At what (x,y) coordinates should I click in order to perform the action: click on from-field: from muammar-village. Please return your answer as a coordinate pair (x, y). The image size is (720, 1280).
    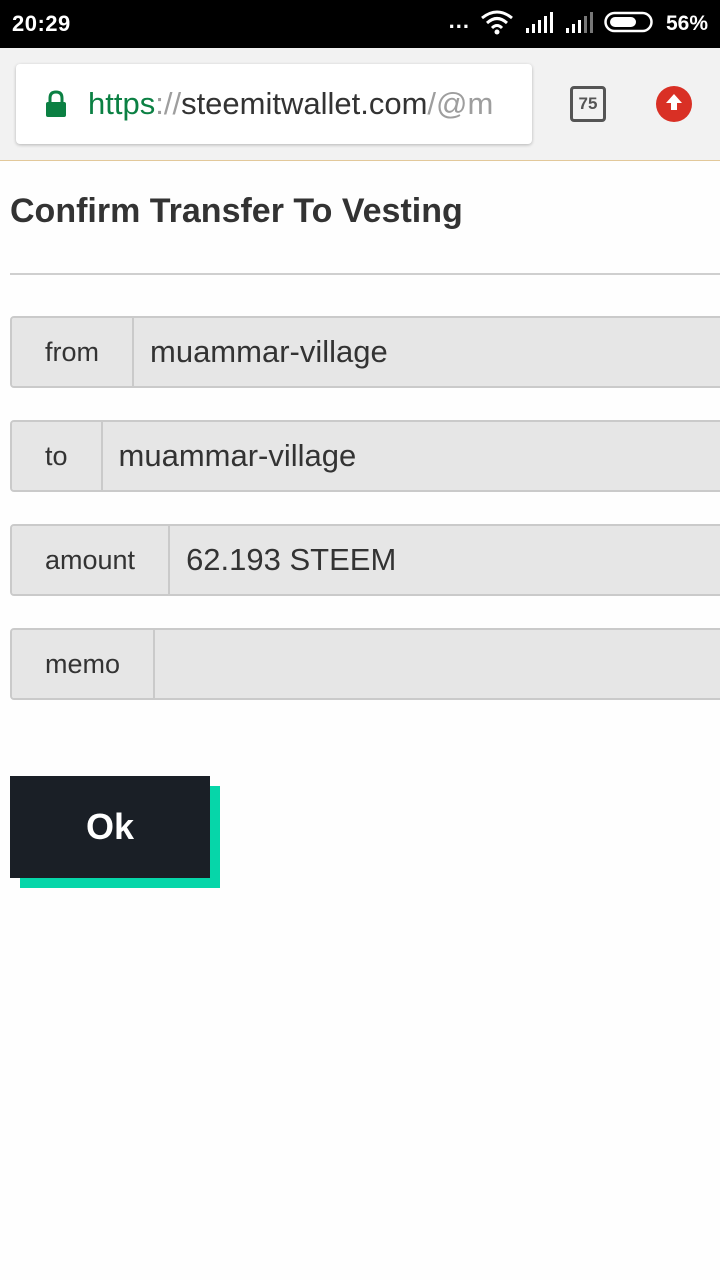
    Looking at the image, I should click on (365, 352).